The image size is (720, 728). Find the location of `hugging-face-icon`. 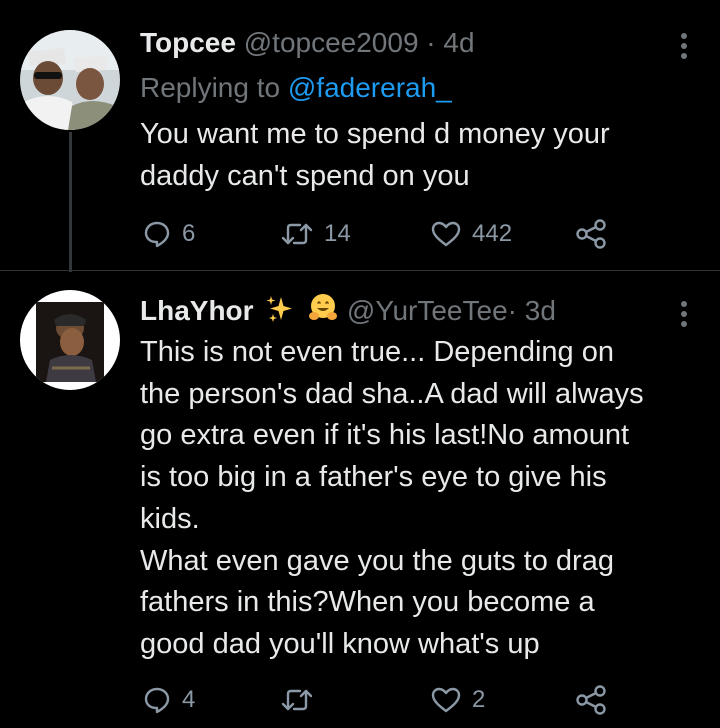

hugging-face-icon is located at coordinates (323, 312).